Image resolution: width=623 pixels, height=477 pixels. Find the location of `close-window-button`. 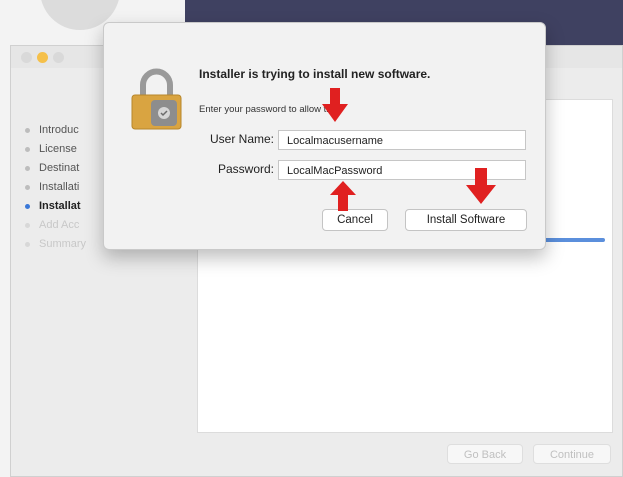

close-window-button is located at coordinates (26, 57).